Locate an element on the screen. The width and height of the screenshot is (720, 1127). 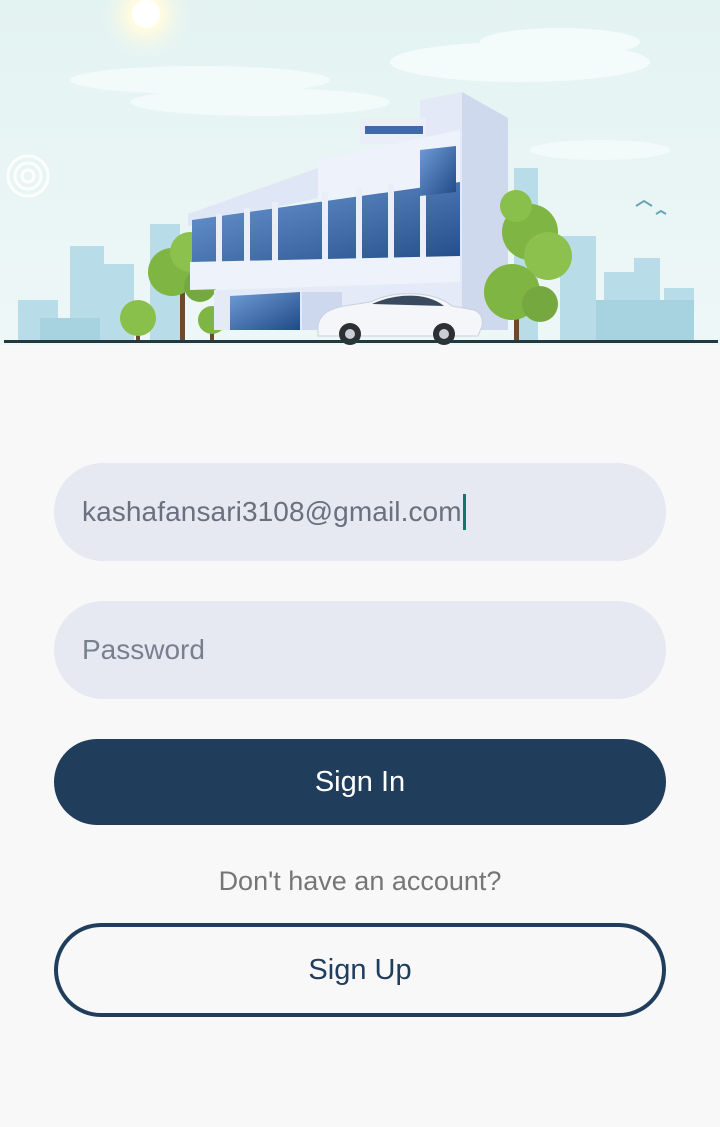
sign-in-button: Sign In is located at coordinates (360, 782).